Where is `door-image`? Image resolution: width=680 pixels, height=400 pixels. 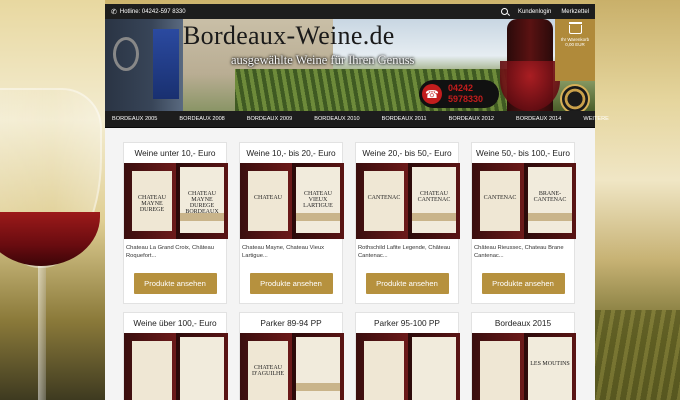 door-image is located at coordinates (144, 65).